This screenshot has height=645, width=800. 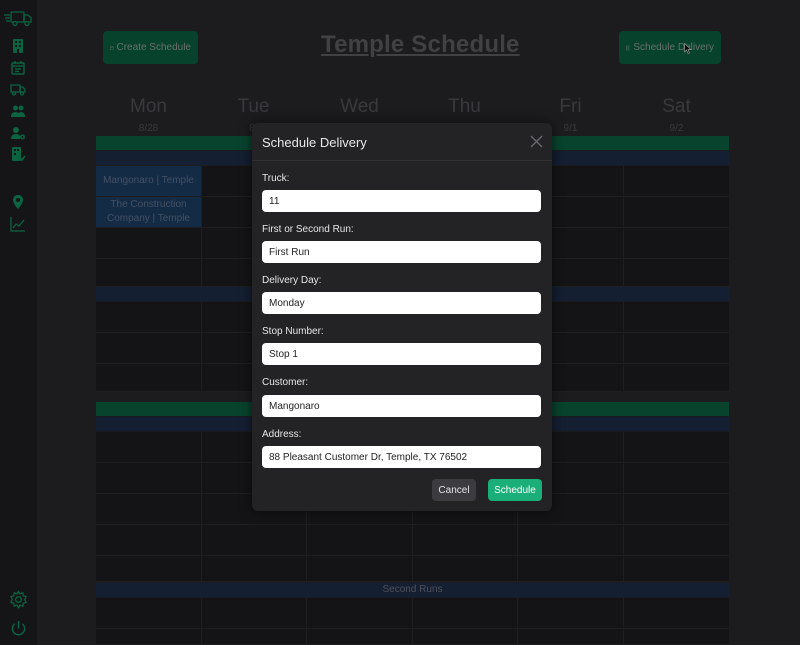 What do you see at coordinates (292, 280) in the screenshot?
I see `delivery-day-label: Delivery Day:` at bounding box center [292, 280].